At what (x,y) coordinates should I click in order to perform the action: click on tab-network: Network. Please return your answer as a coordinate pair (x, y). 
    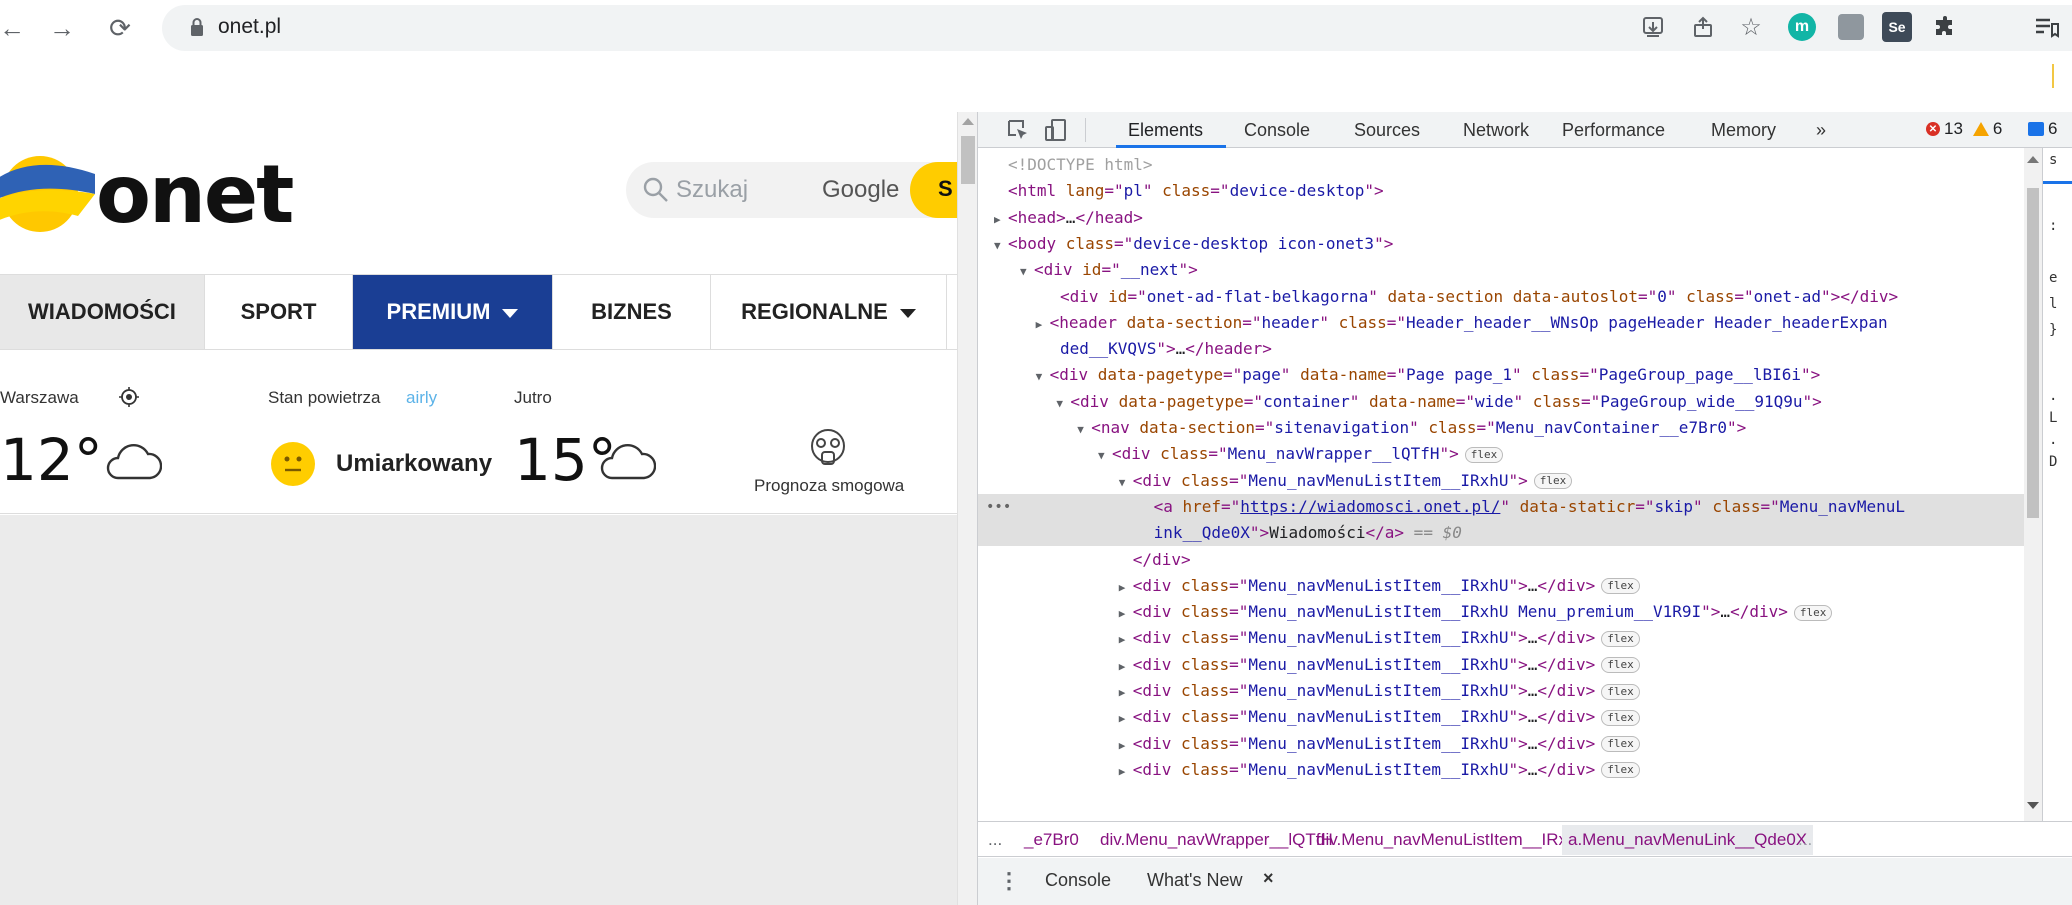
    Looking at the image, I should click on (1496, 130).